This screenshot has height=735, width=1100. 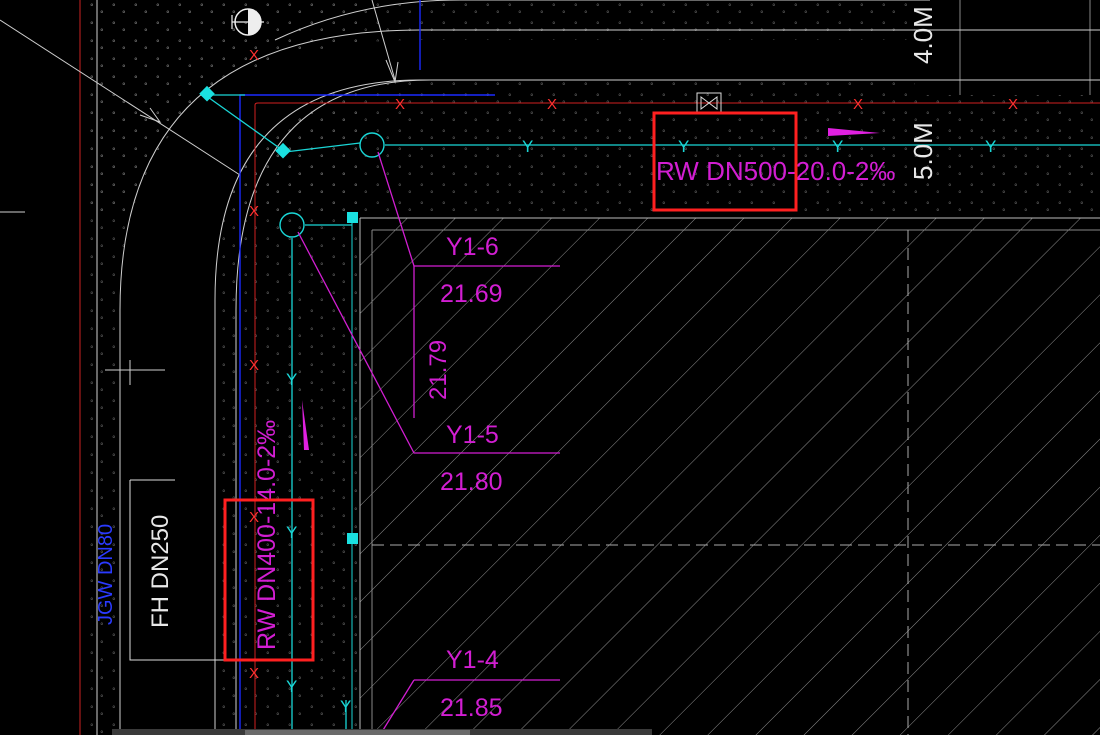 What do you see at coordinates (357, 732) in the screenshot?
I see `scrollbar-thumb` at bounding box center [357, 732].